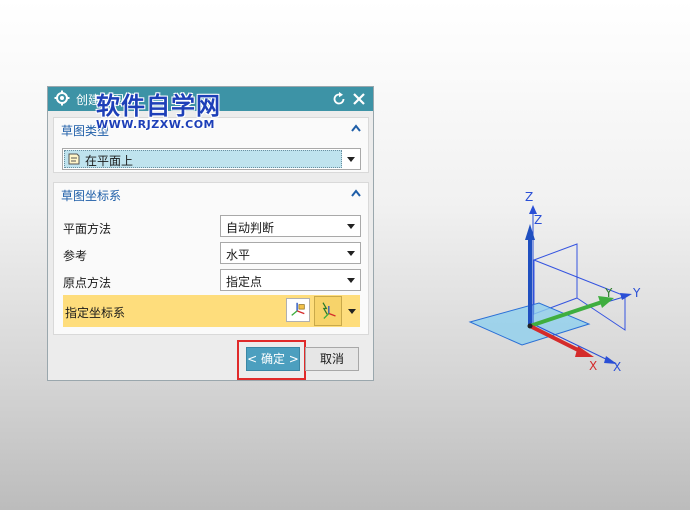 Image resolution: width=690 pixels, height=510 pixels. What do you see at coordinates (290, 280) in the screenshot?
I see `origin-method-dropdown: 指定点` at bounding box center [290, 280].